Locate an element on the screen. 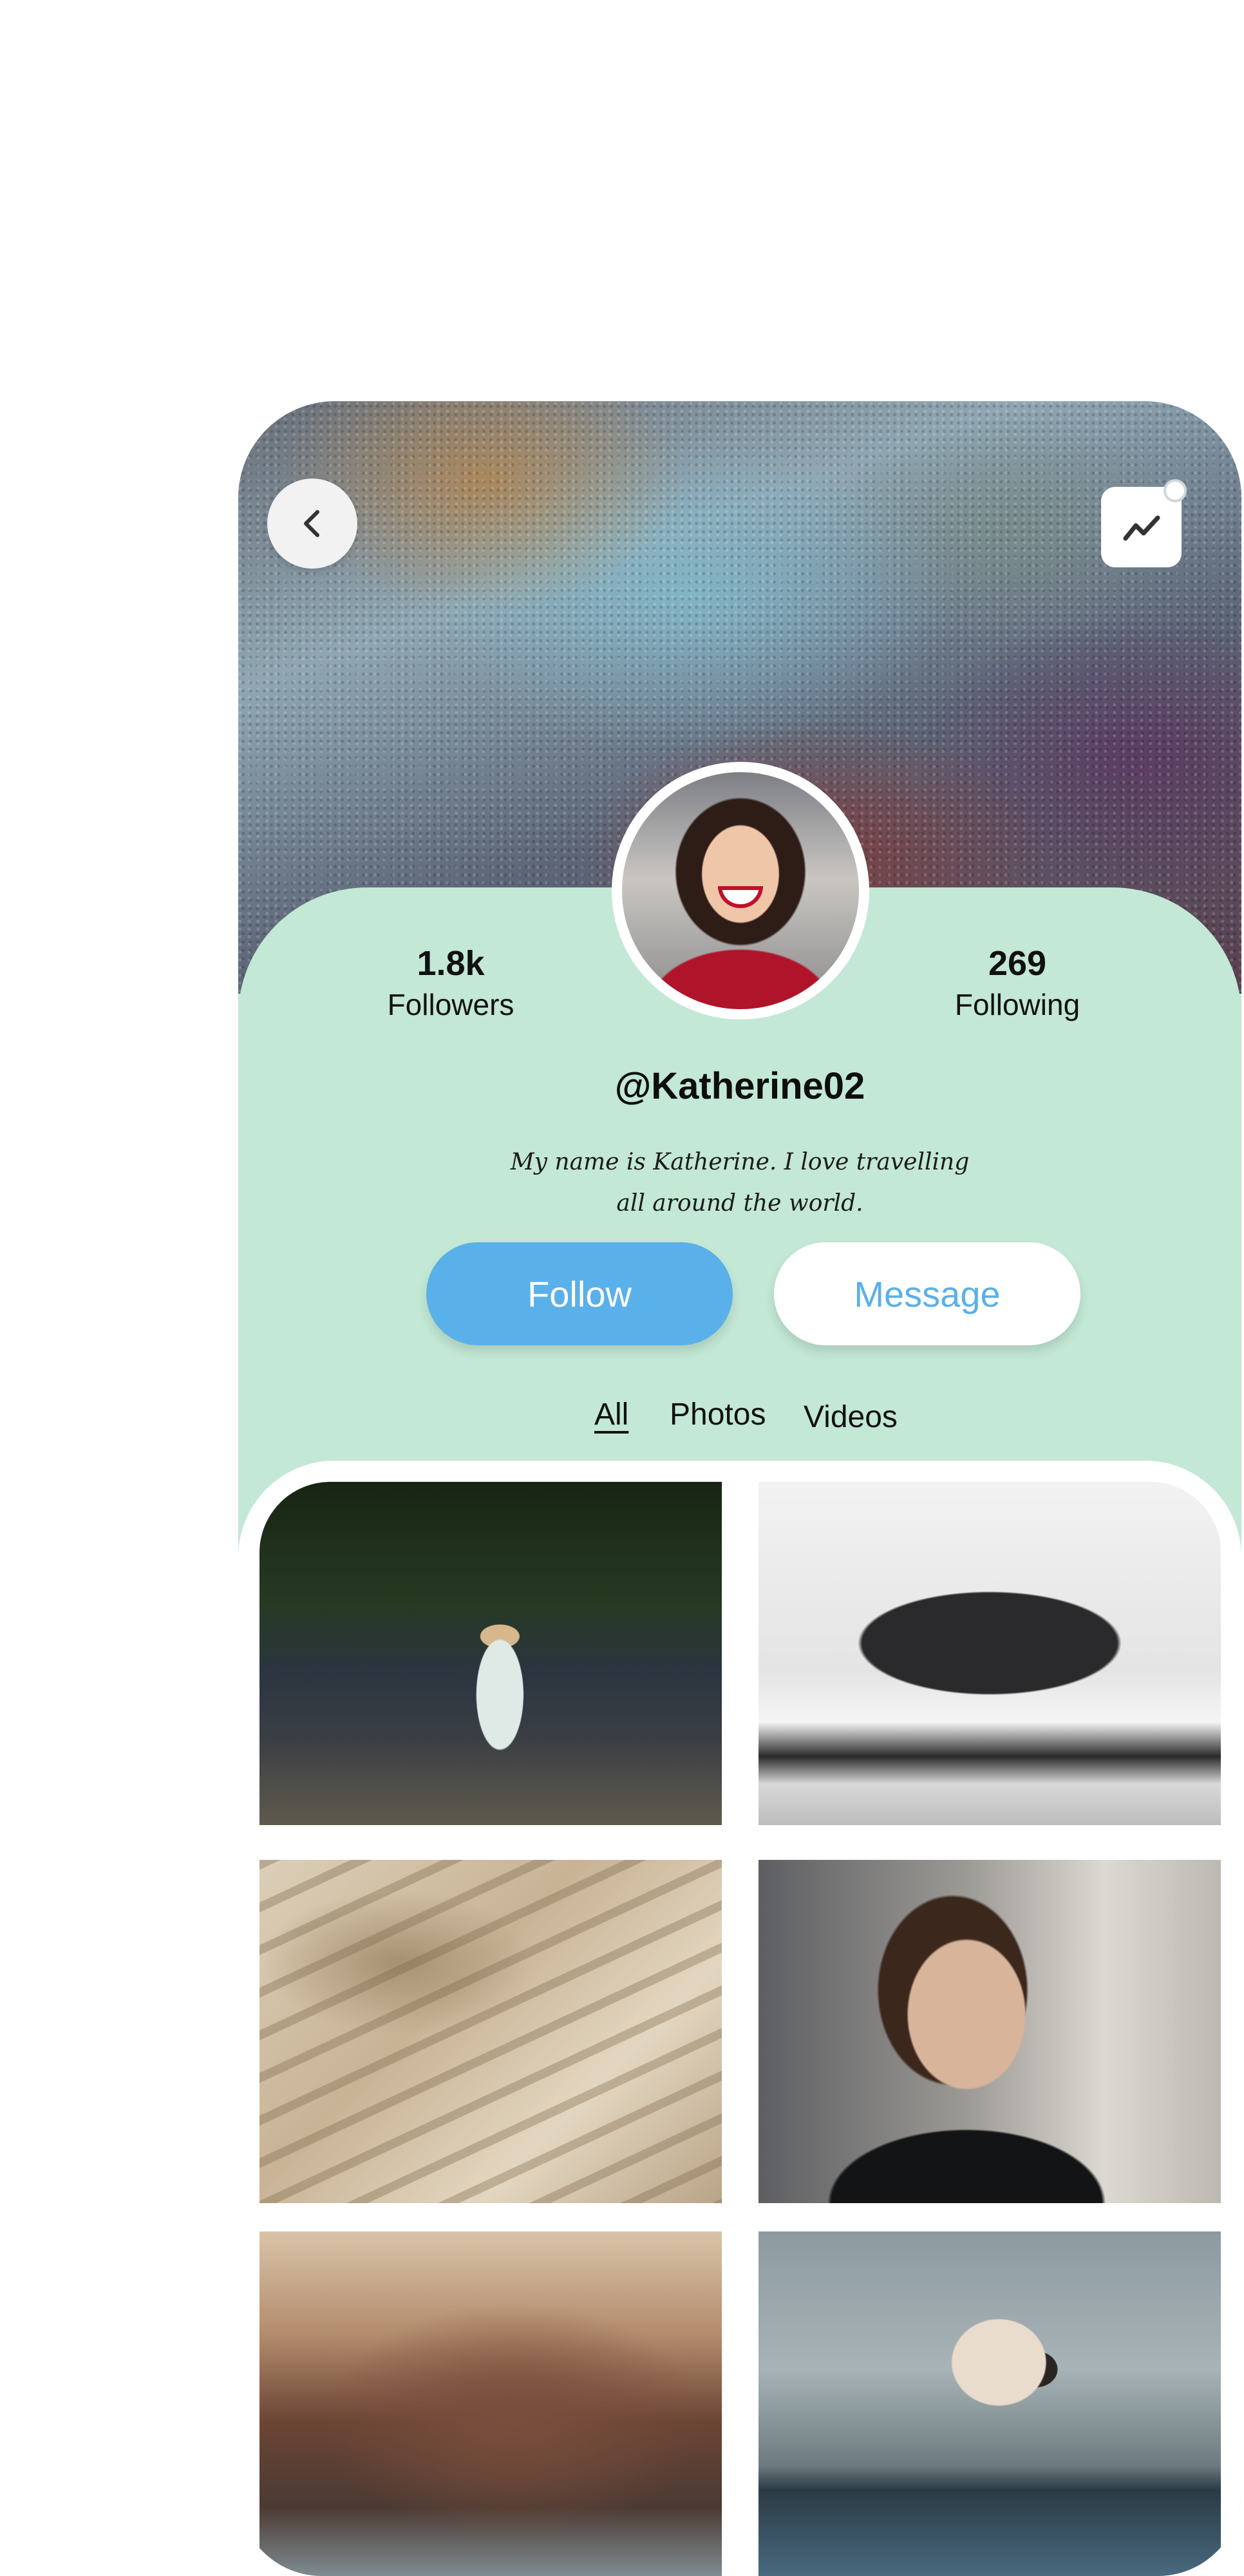 Image resolution: width=1244 pixels, height=2576 pixels. media-thumb-rocky-coast is located at coordinates (490, 2403).